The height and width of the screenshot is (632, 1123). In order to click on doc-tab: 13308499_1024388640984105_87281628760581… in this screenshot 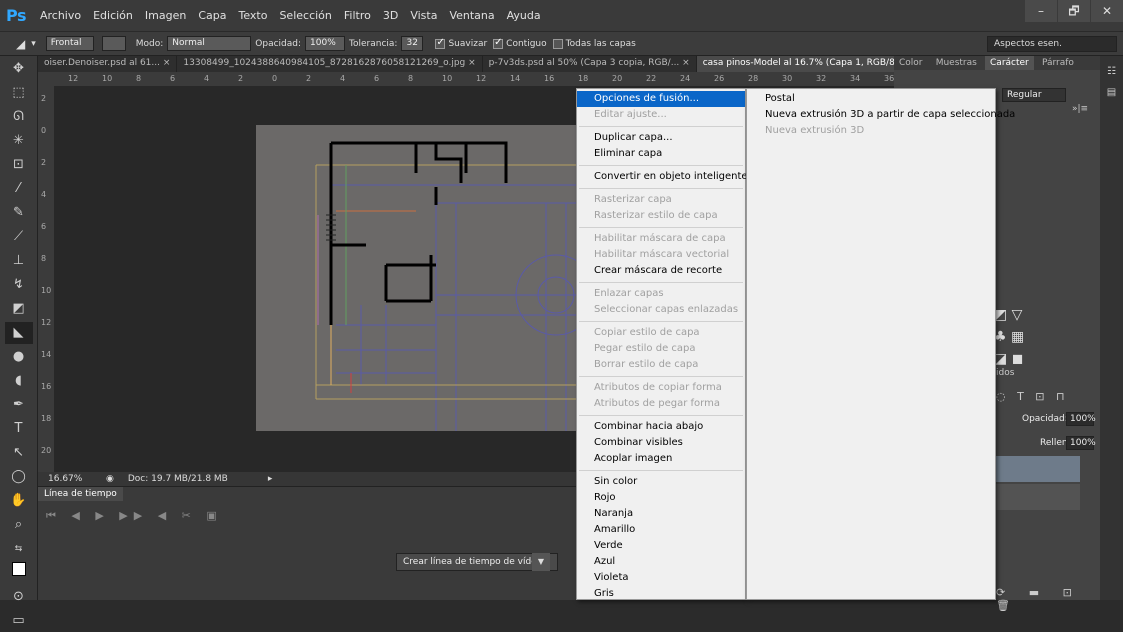, I will do `click(330, 64)`.